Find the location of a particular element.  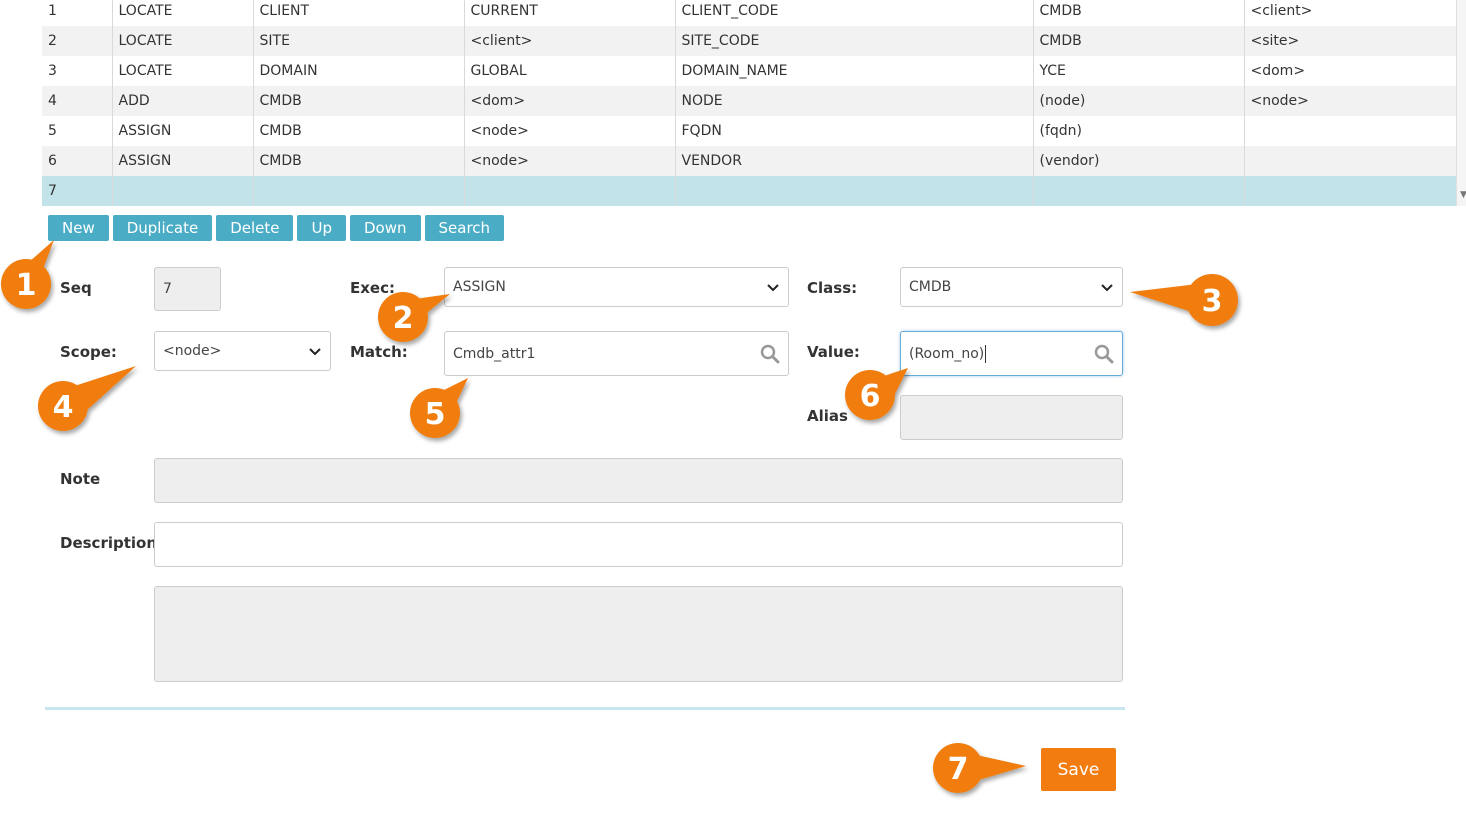

new-button: New is located at coordinates (78, 228).